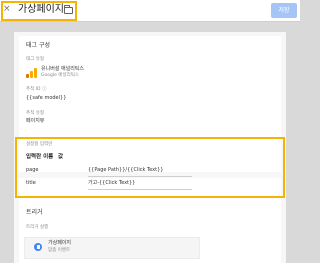 The height and width of the screenshot is (263, 320). What do you see at coordinates (46, 98) in the screenshot?
I see `tracking-id-value: {{safe model}}` at bounding box center [46, 98].